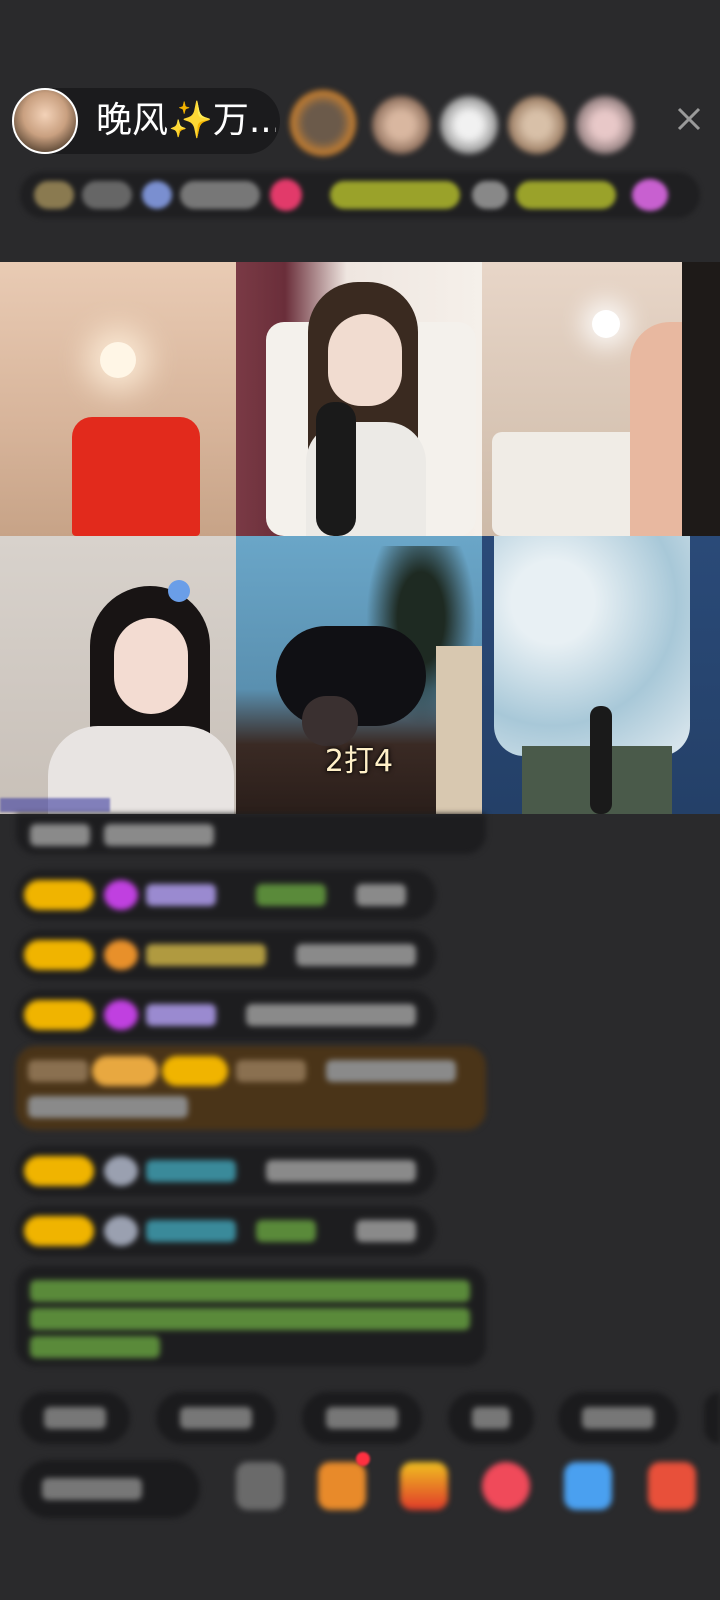 The width and height of the screenshot is (720, 1600). I want to click on chat-input, so click(110, 1489).